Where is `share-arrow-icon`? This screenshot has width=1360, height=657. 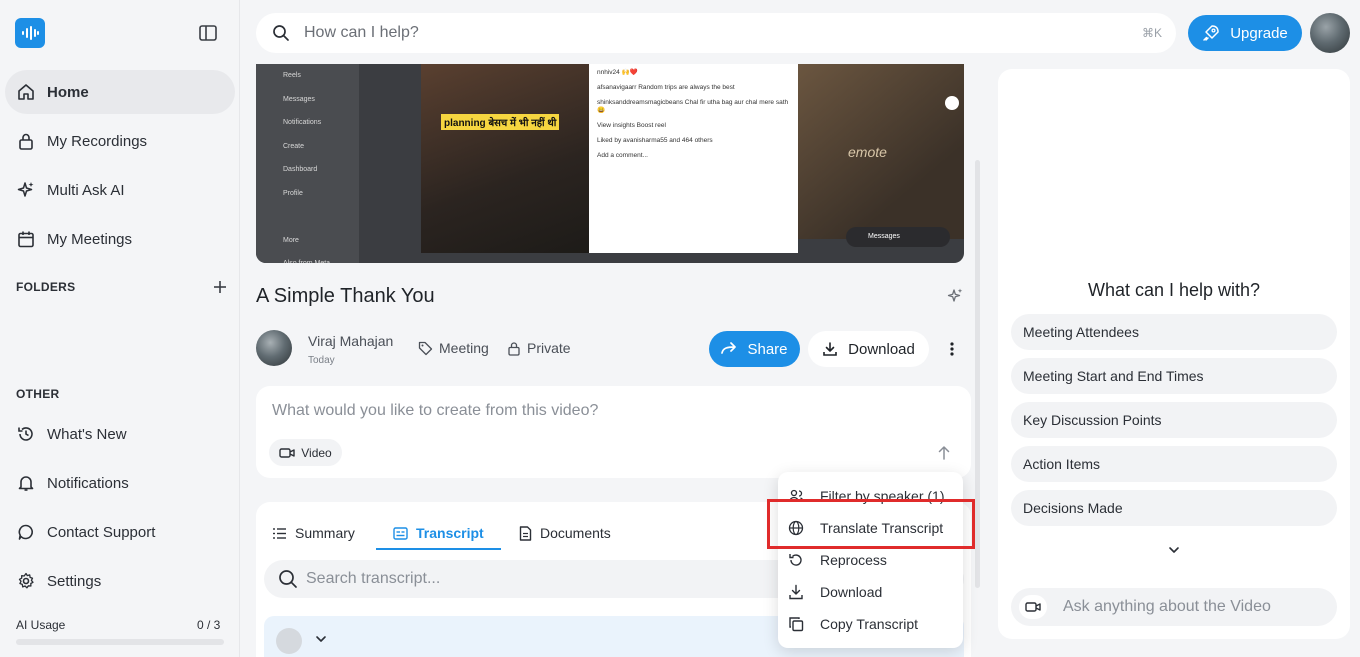 share-arrow-icon is located at coordinates (729, 348).